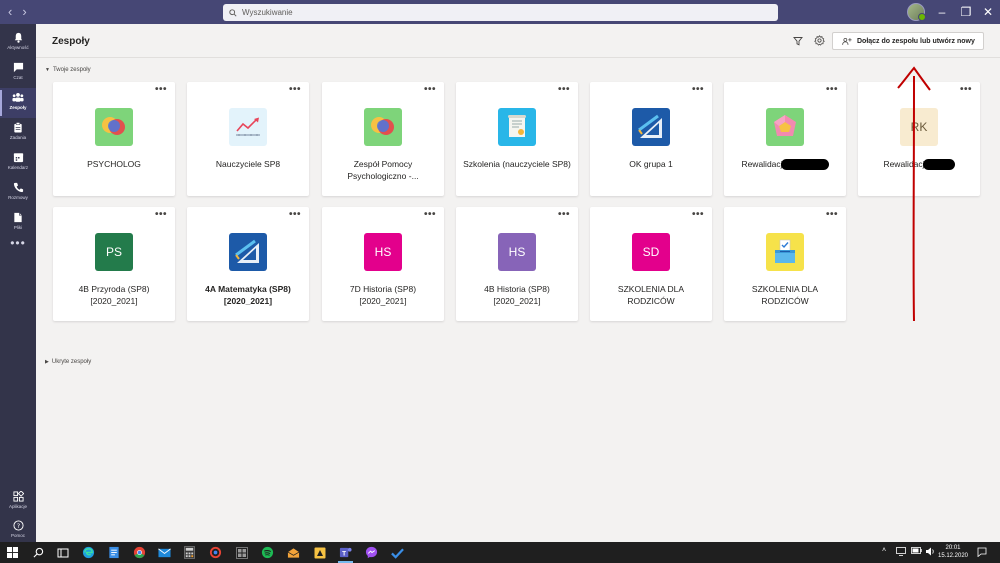 The height and width of the screenshot is (563, 1000). I want to click on team-card: ••• SZKOLENIA DLA RODZICÓW, so click(785, 264).